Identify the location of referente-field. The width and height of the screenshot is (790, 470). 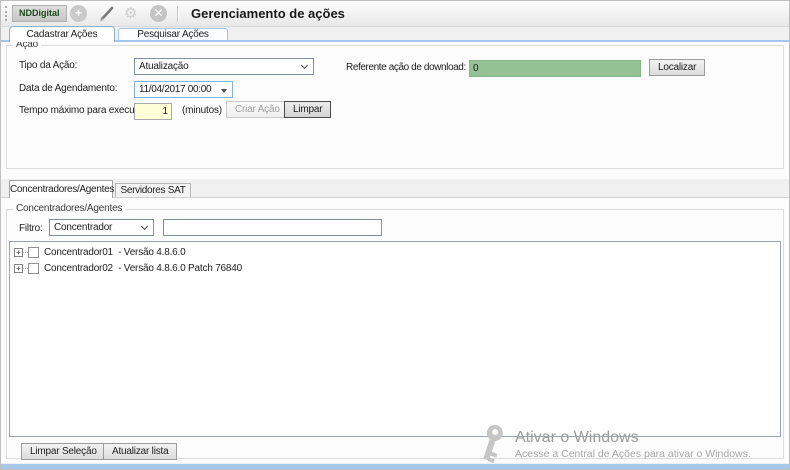
(555, 68).